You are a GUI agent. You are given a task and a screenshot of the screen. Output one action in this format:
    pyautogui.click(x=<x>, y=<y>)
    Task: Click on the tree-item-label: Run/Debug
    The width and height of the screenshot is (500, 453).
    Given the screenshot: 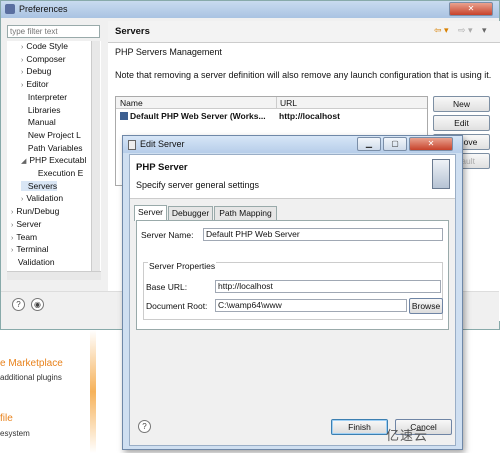 What is the action you would take?
    pyautogui.click(x=38, y=211)
    